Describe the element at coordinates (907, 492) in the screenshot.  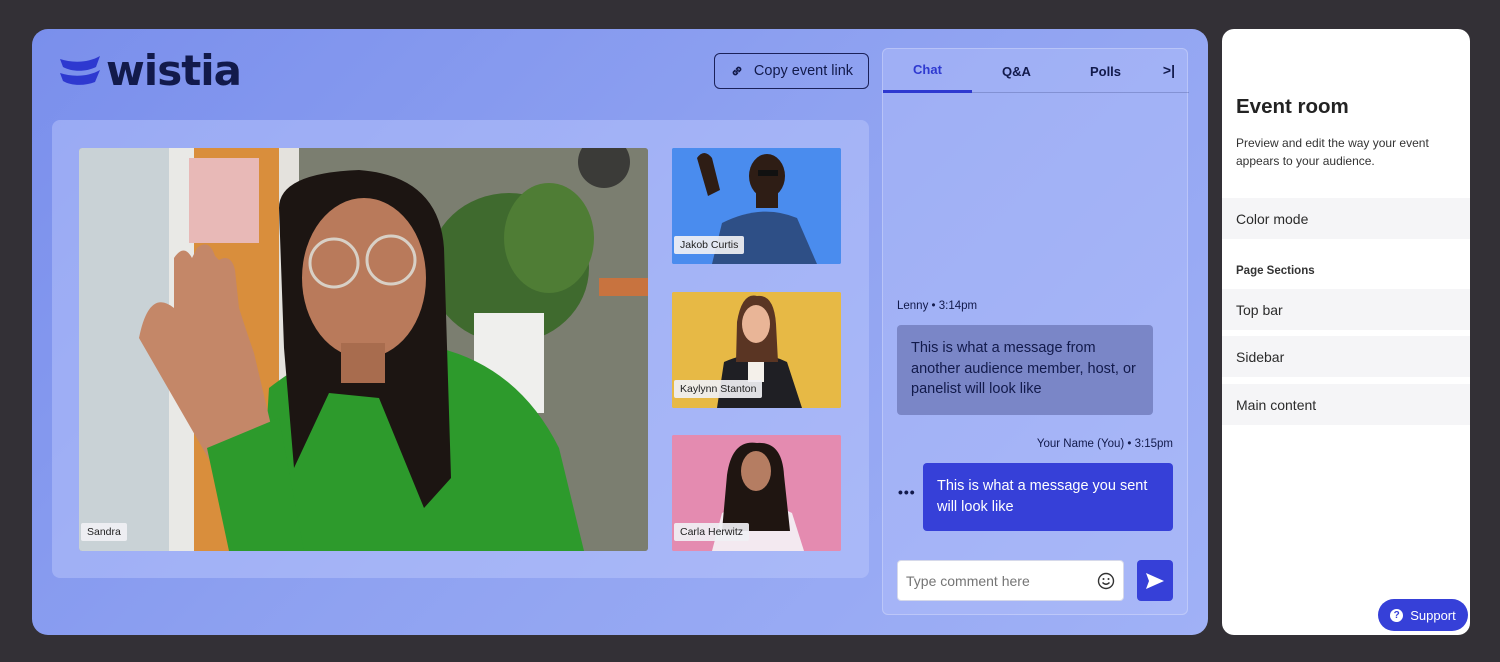
I see `more-options-icon: •••` at that location.